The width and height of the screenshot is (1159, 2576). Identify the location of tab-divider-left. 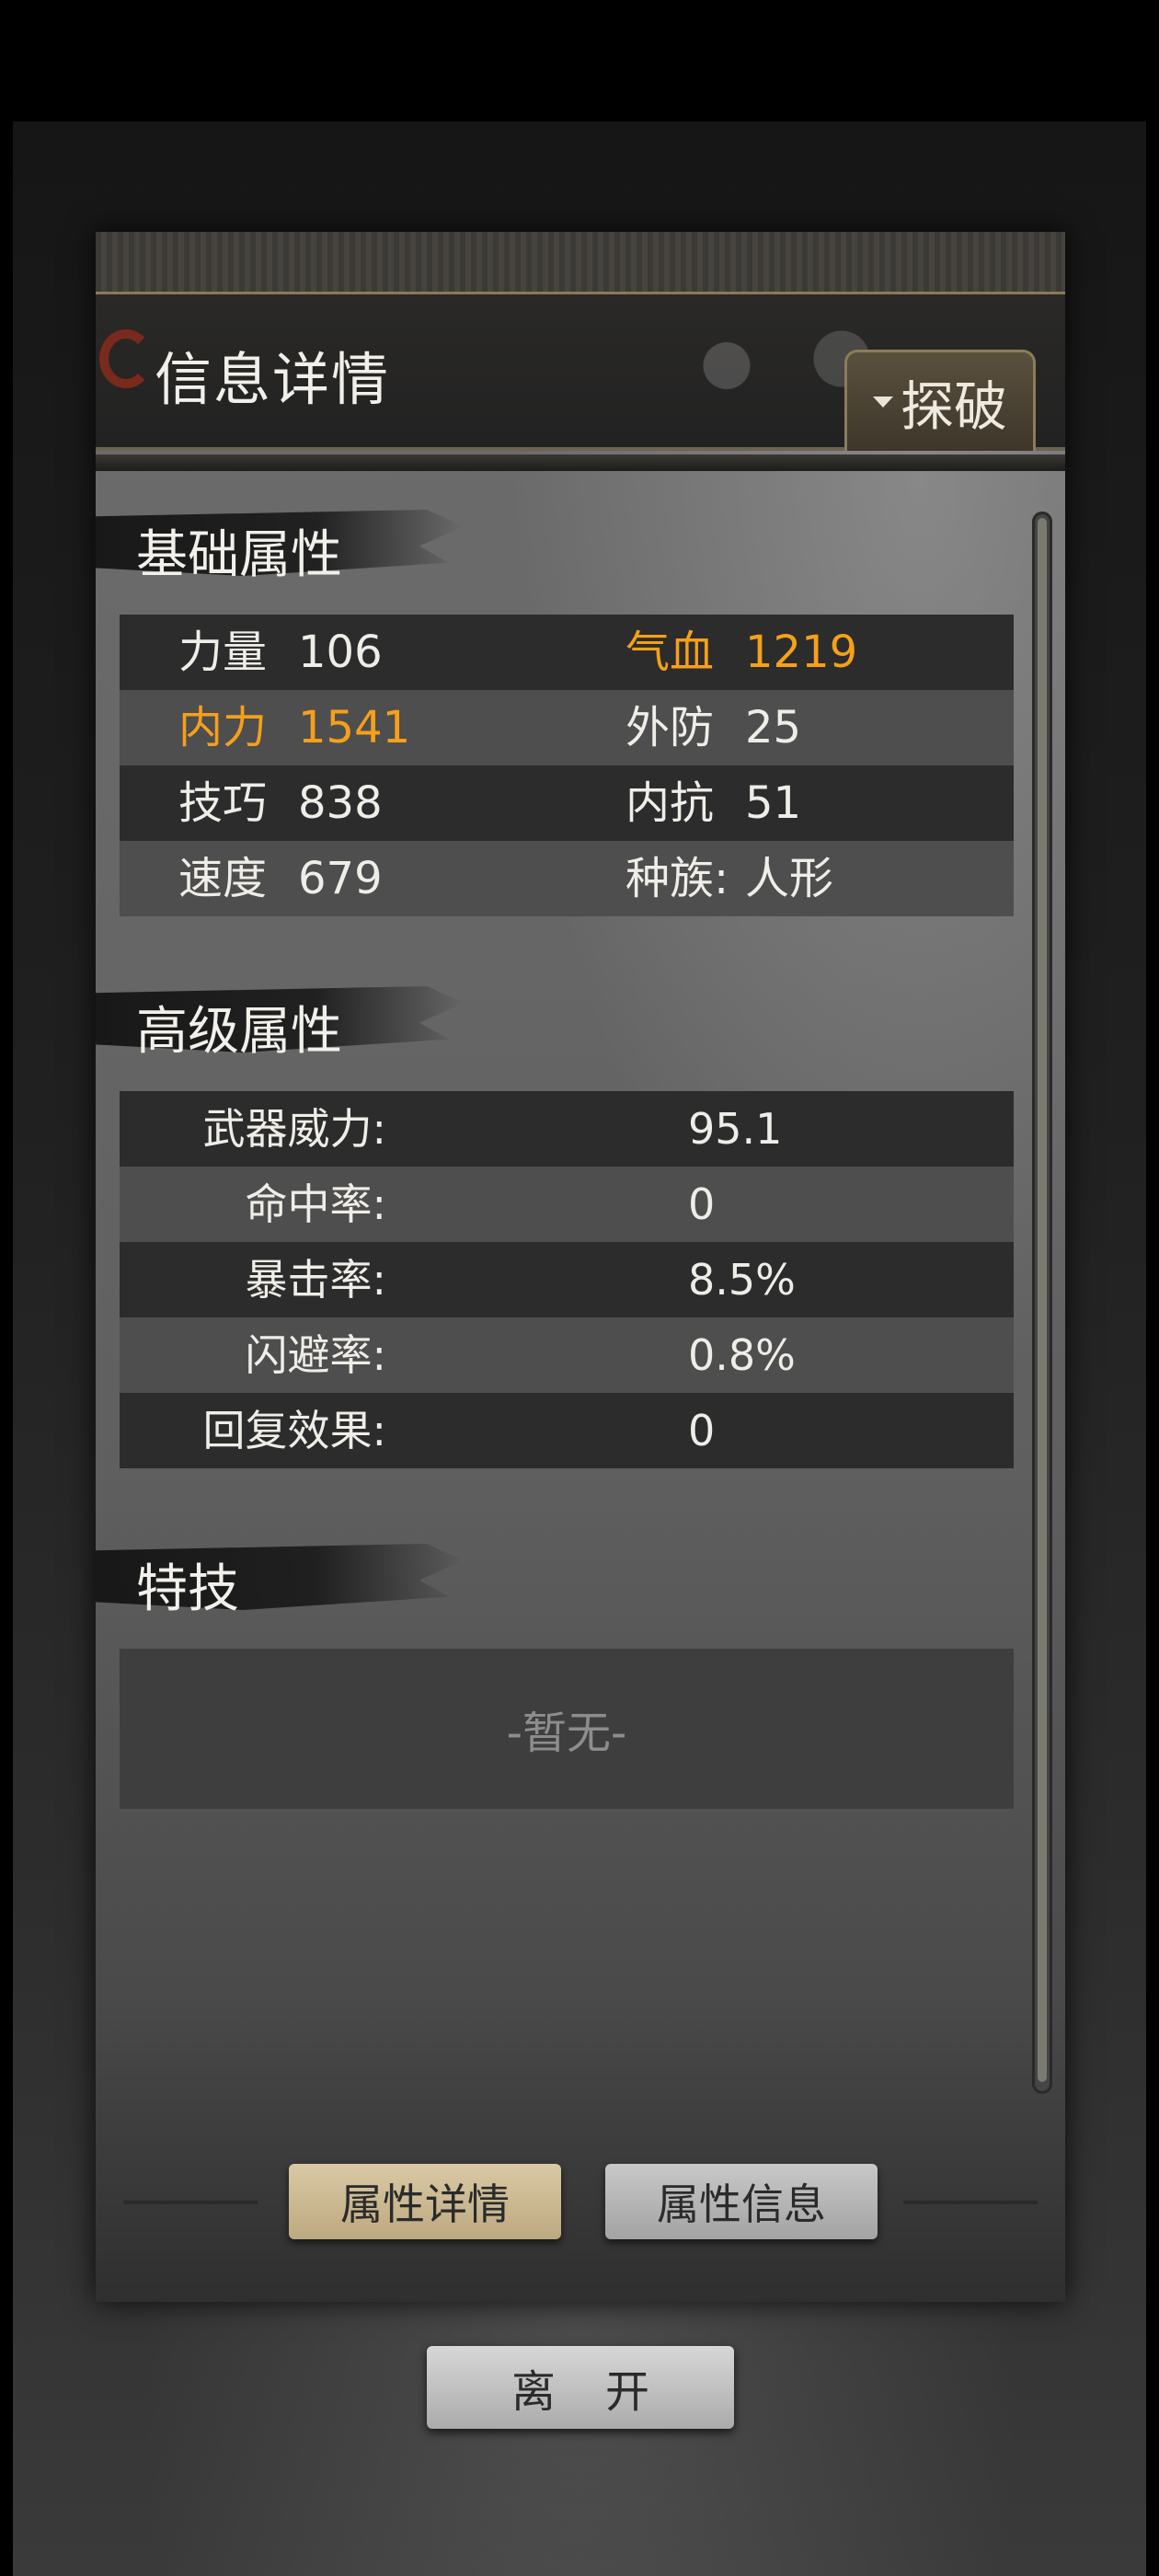
(190, 2202).